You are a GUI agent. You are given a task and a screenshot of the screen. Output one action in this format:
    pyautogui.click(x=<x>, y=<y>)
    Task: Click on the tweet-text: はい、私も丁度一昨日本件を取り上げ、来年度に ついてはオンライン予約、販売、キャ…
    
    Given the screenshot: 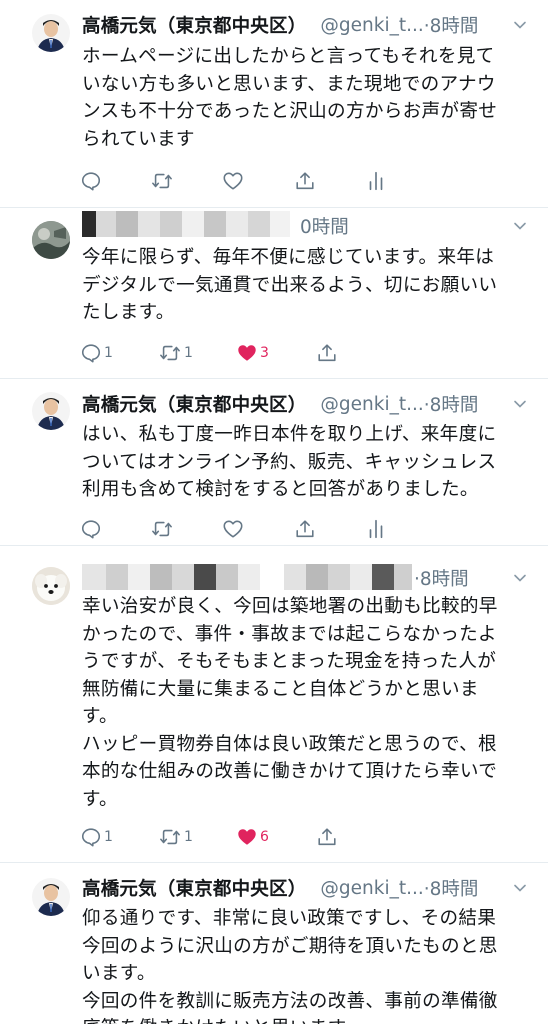 What is the action you would take?
    pyautogui.click(x=306, y=462)
    